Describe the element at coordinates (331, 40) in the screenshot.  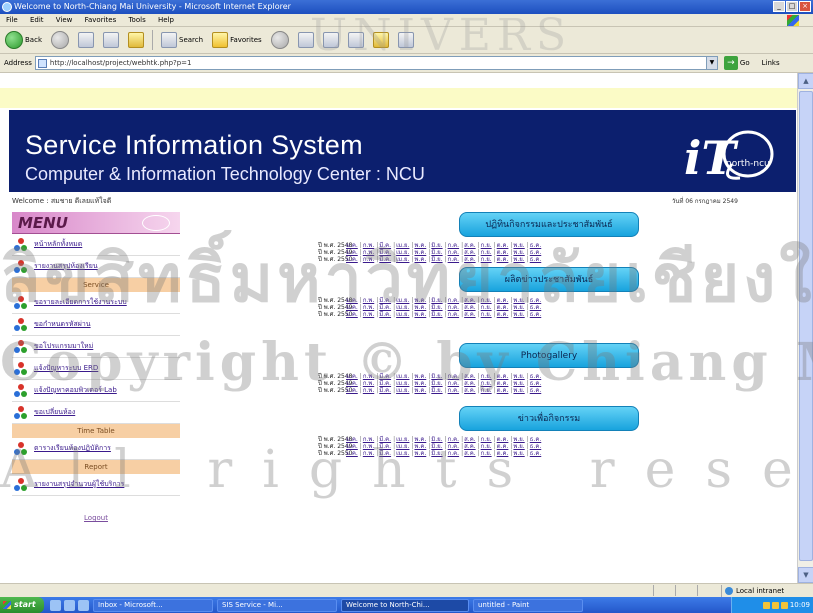
I see `print-button` at that location.